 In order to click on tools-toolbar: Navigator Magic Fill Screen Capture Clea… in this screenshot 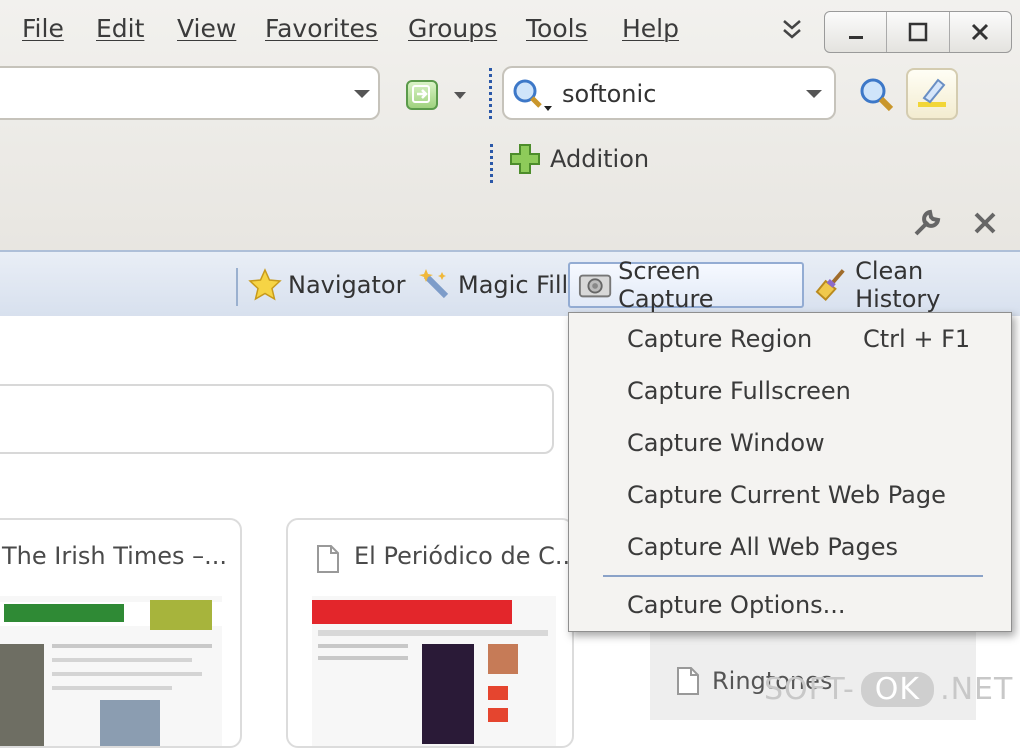, I will do `click(510, 284)`.